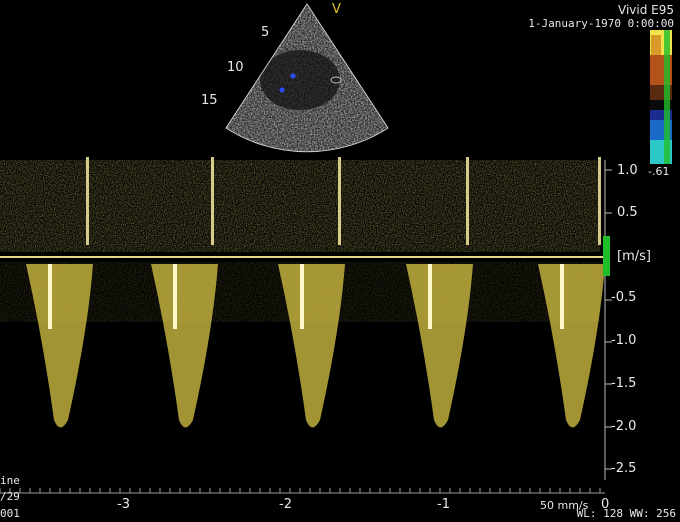 The width and height of the screenshot is (680, 522). I want to click on time-tick: -3, so click(123, 504).